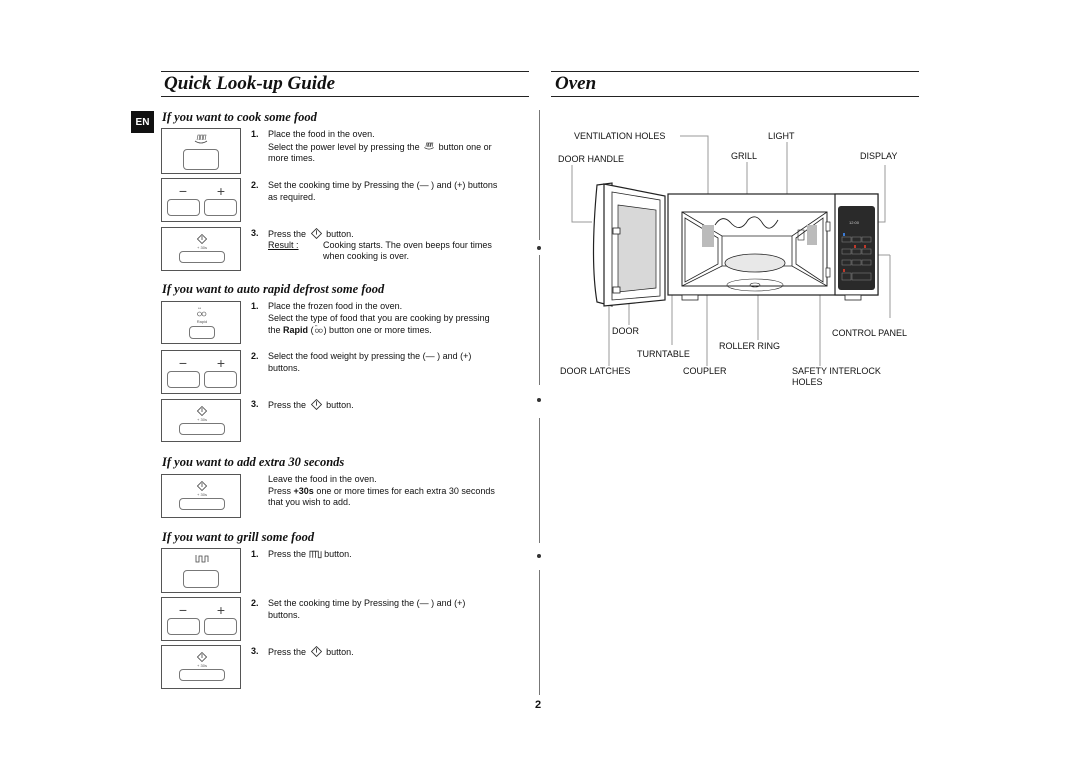  Describe the element at coordinates (856, 248) in the screenshot. I see `control-panel: 12:00` at that location.